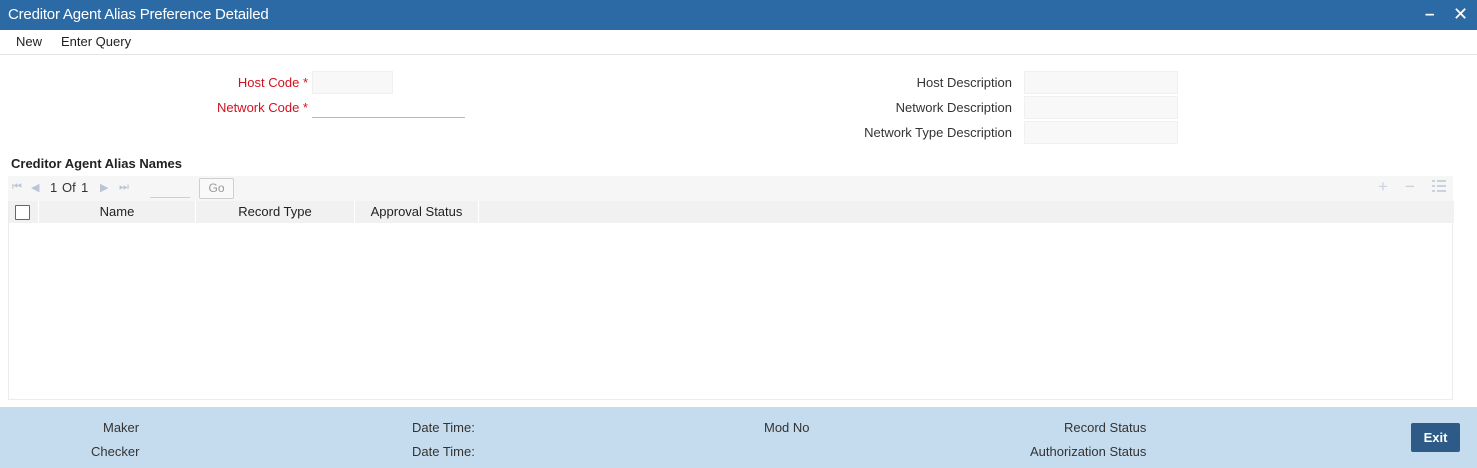 The image size is (1477, 468). Describe the element at coordinates (388, 106) in the screenshot. I see `network-code-input` at that location.